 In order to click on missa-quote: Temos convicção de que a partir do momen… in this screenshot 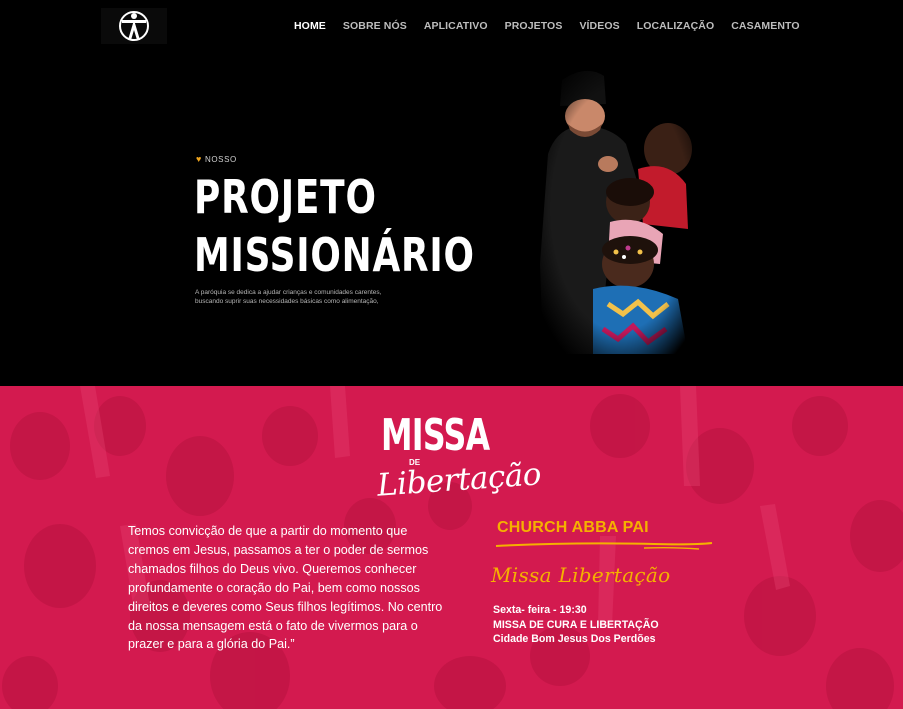, I will do `click(285, 588)`.